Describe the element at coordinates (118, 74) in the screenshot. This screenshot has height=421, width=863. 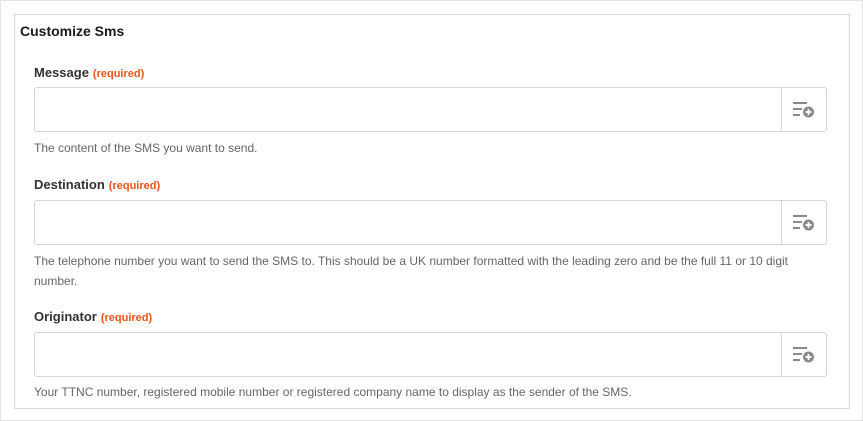
I see `message-required-badge: (required)` at that location.